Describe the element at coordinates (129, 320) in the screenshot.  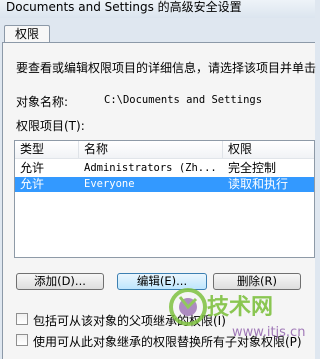
I see `inherit-checkbox-label: 包括可从该对象的父项继承的权限(I)` at that location.